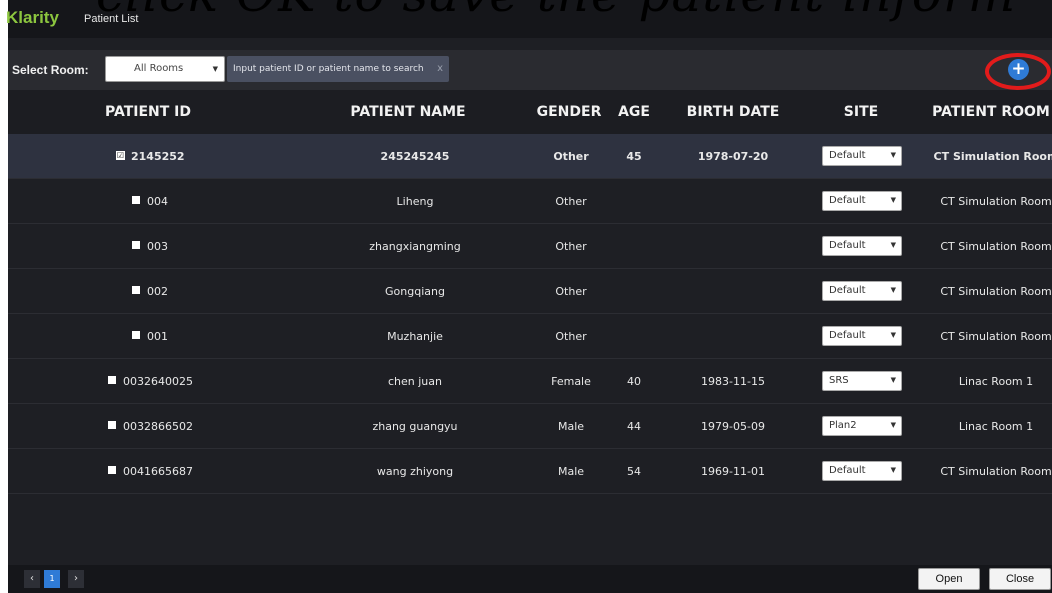  I want to click on table-row: 004 Liheng Other Default ▼ CT Simulation Room, so click(530, 201).